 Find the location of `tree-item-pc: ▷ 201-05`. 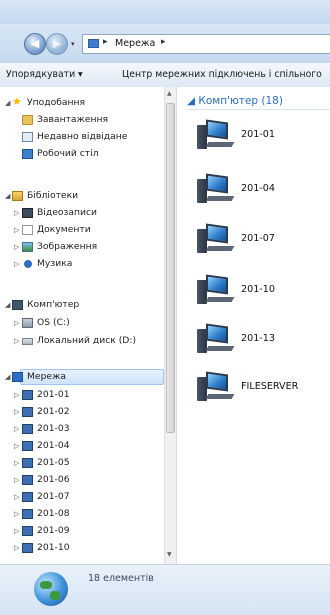

tree-item-pc: ▷ 201-05 is located at coordinates (82, 463).